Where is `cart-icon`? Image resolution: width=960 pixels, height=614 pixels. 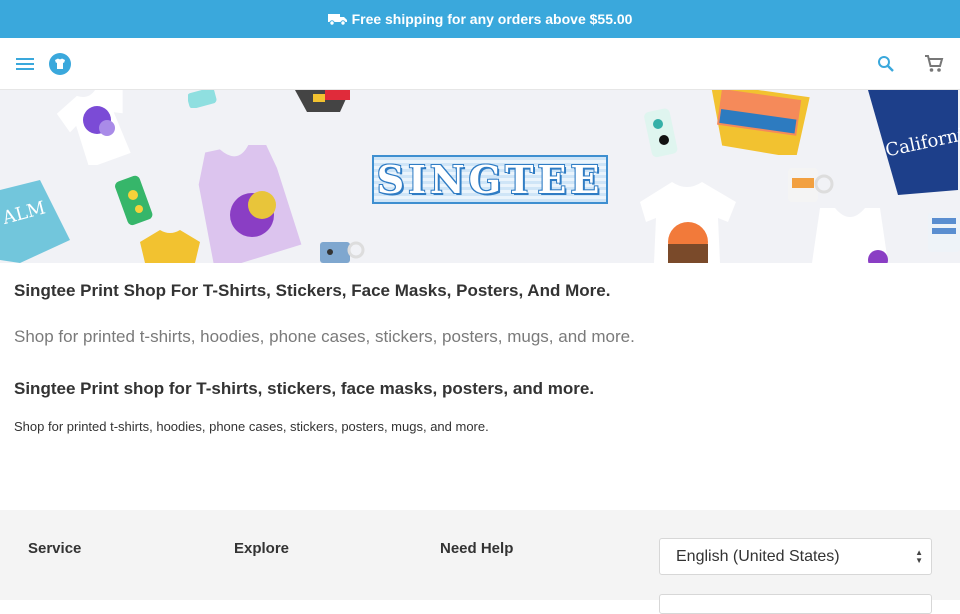
cart-icon is located at coordinates (934, 64).